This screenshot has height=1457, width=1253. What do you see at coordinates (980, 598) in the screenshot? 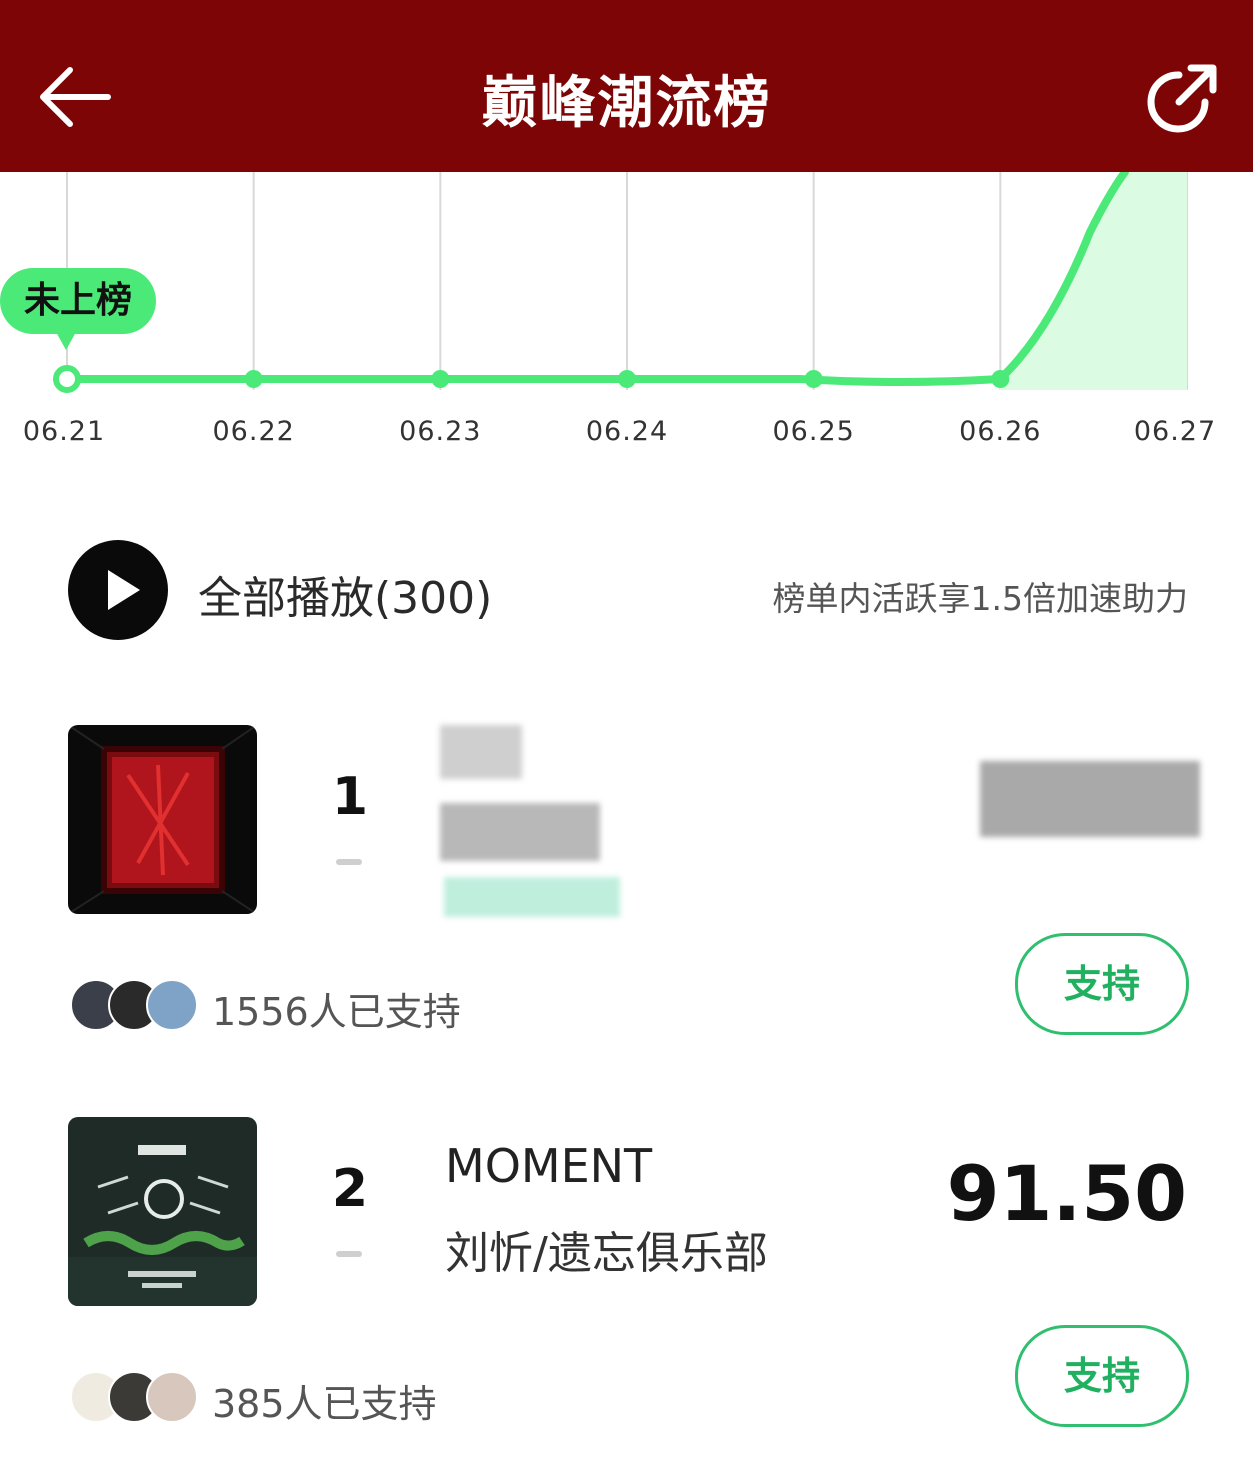
I see `boost-note: 榜单内活跃享1.5倍加速助力` at bounding box center [980, 598].